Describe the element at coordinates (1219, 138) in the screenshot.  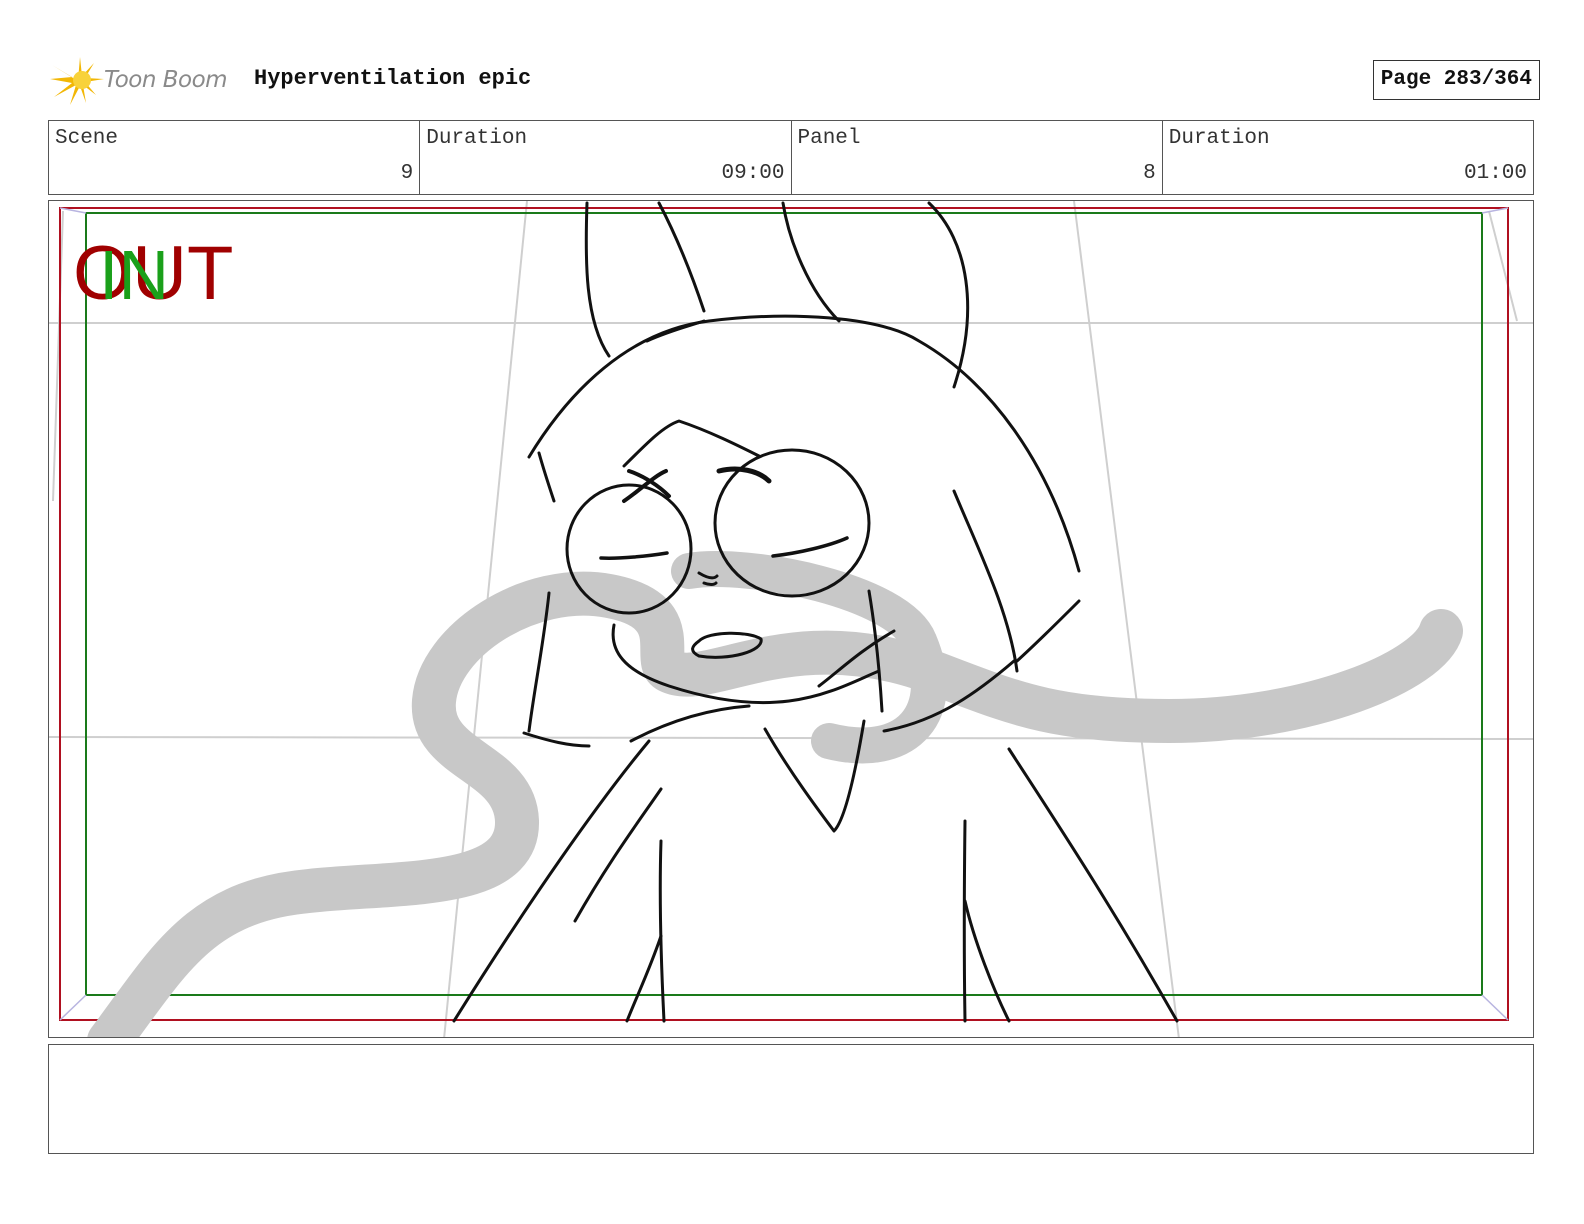
I see `panel-duration-label: Duration` at that location.